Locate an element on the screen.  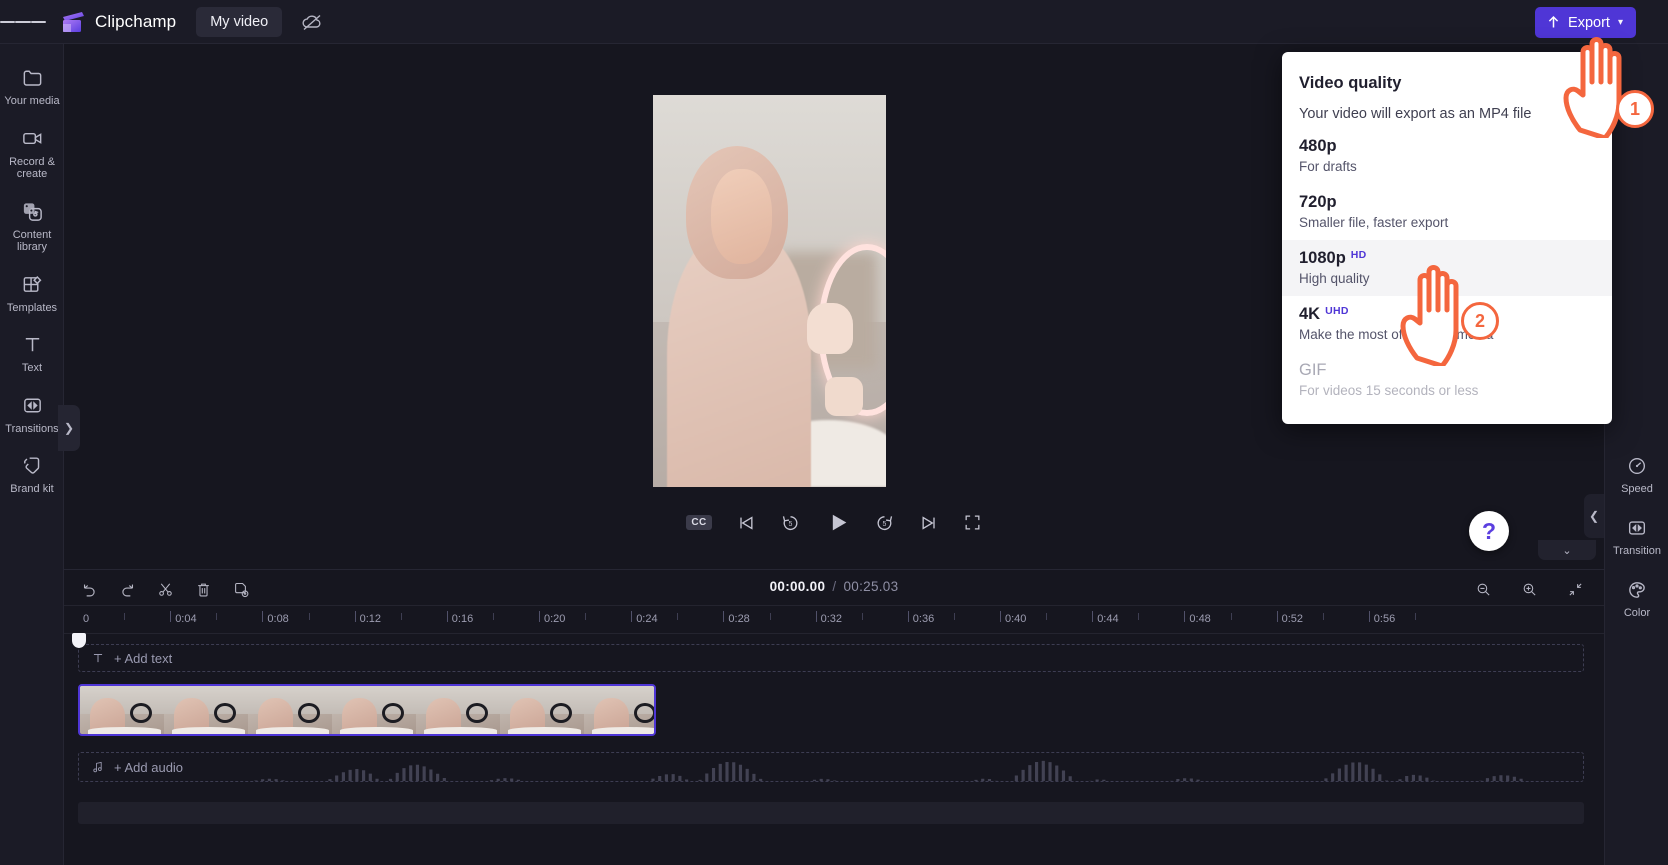
export-option-name: GIF is located at coordinates (1313, 370).